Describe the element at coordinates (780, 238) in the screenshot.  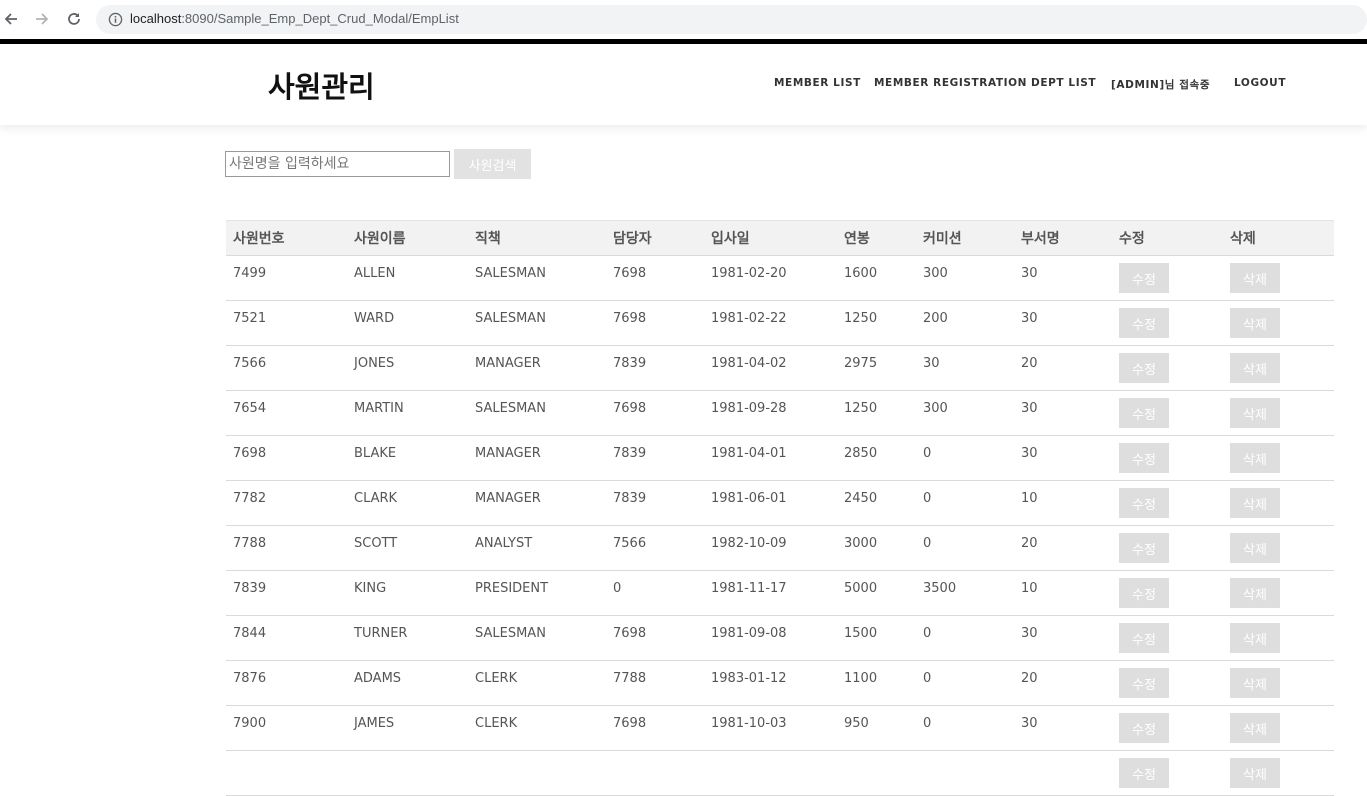
I see `table-header-row: 사원번호 사원이름 직책 담당자 입사일 연봉 커미션 부서명 수정 삭제` at that location.